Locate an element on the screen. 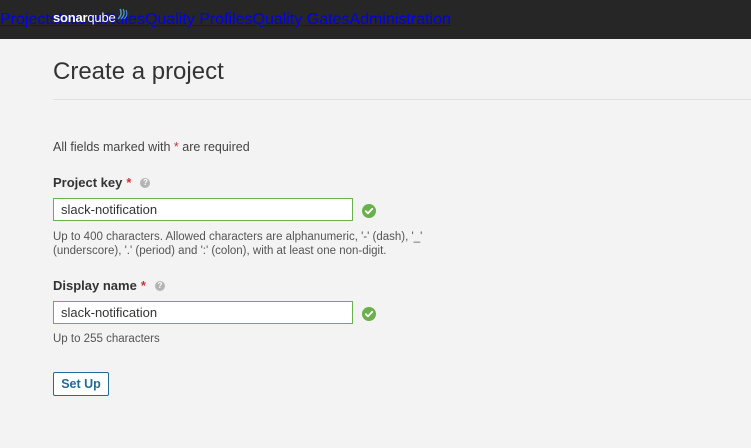 Image resolution: width=751 pixels, height=448 pixels. required-note-after: are required is located at coordinates (216, 147).